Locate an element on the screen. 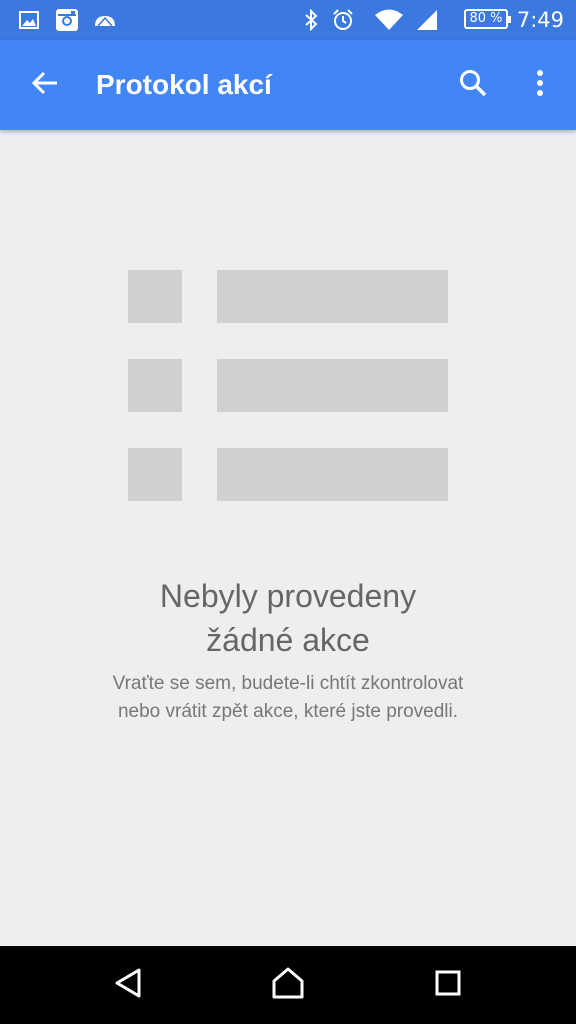  recents-icon is located at coordinates (448, 985).